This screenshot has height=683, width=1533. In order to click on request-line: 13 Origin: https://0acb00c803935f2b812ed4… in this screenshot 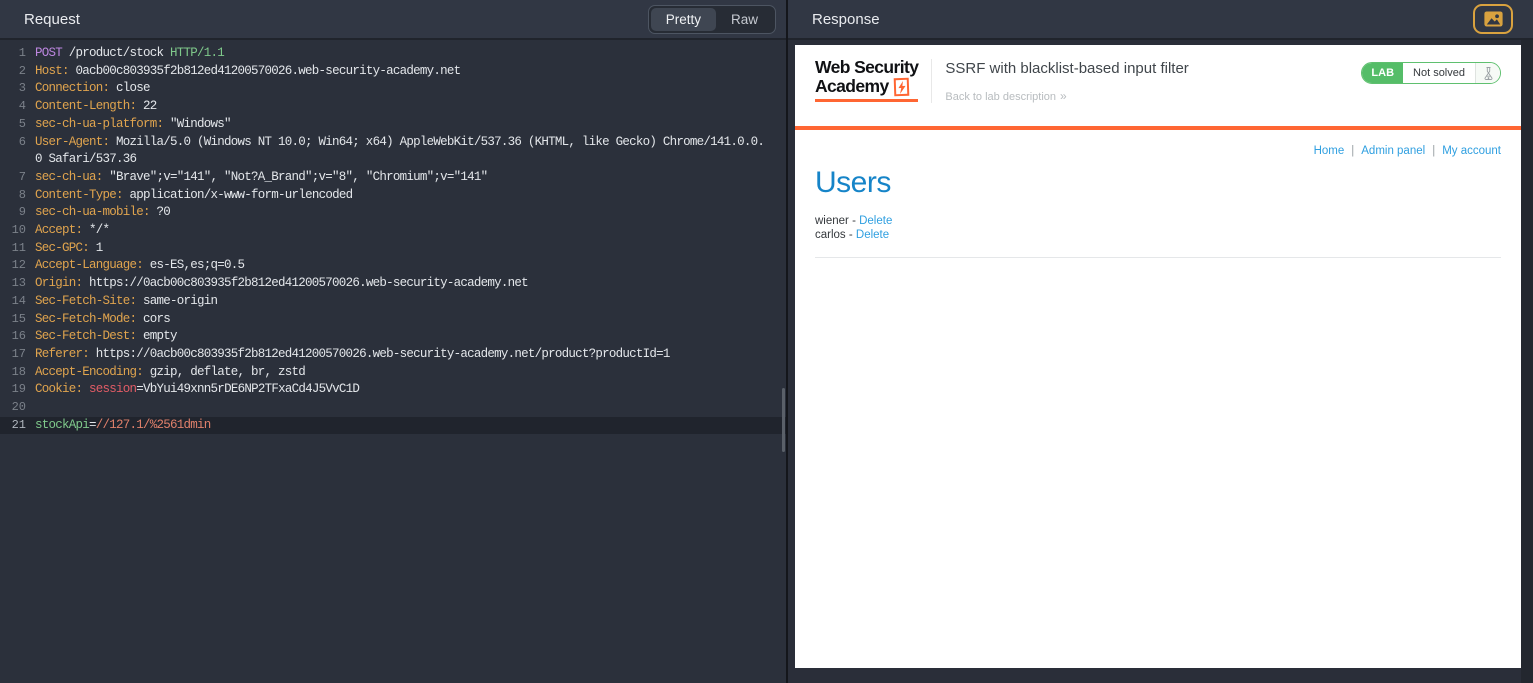, I will do `click(393, 284)`.